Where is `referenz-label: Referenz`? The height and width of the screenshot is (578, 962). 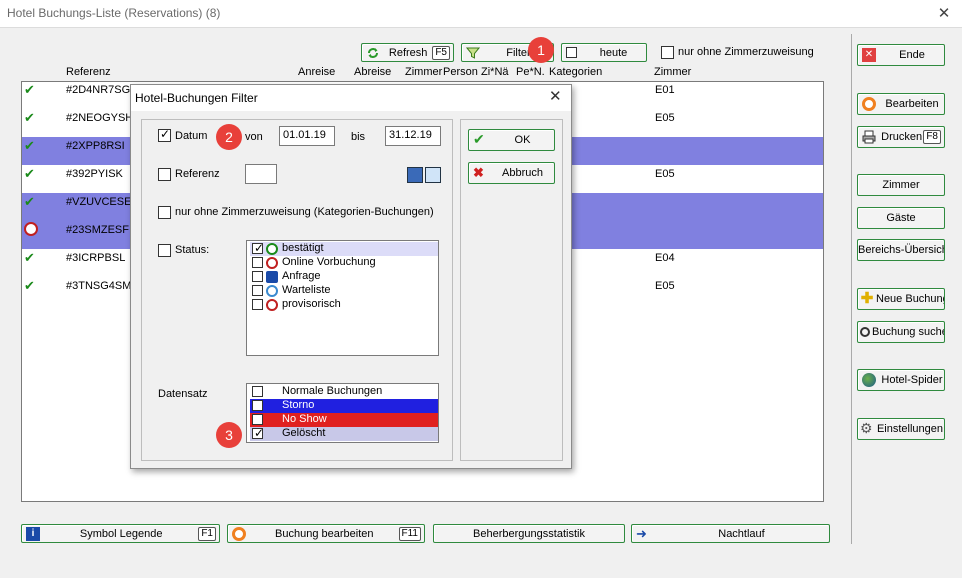
referenz-label: Referenz is located at coordinates (197, 174).